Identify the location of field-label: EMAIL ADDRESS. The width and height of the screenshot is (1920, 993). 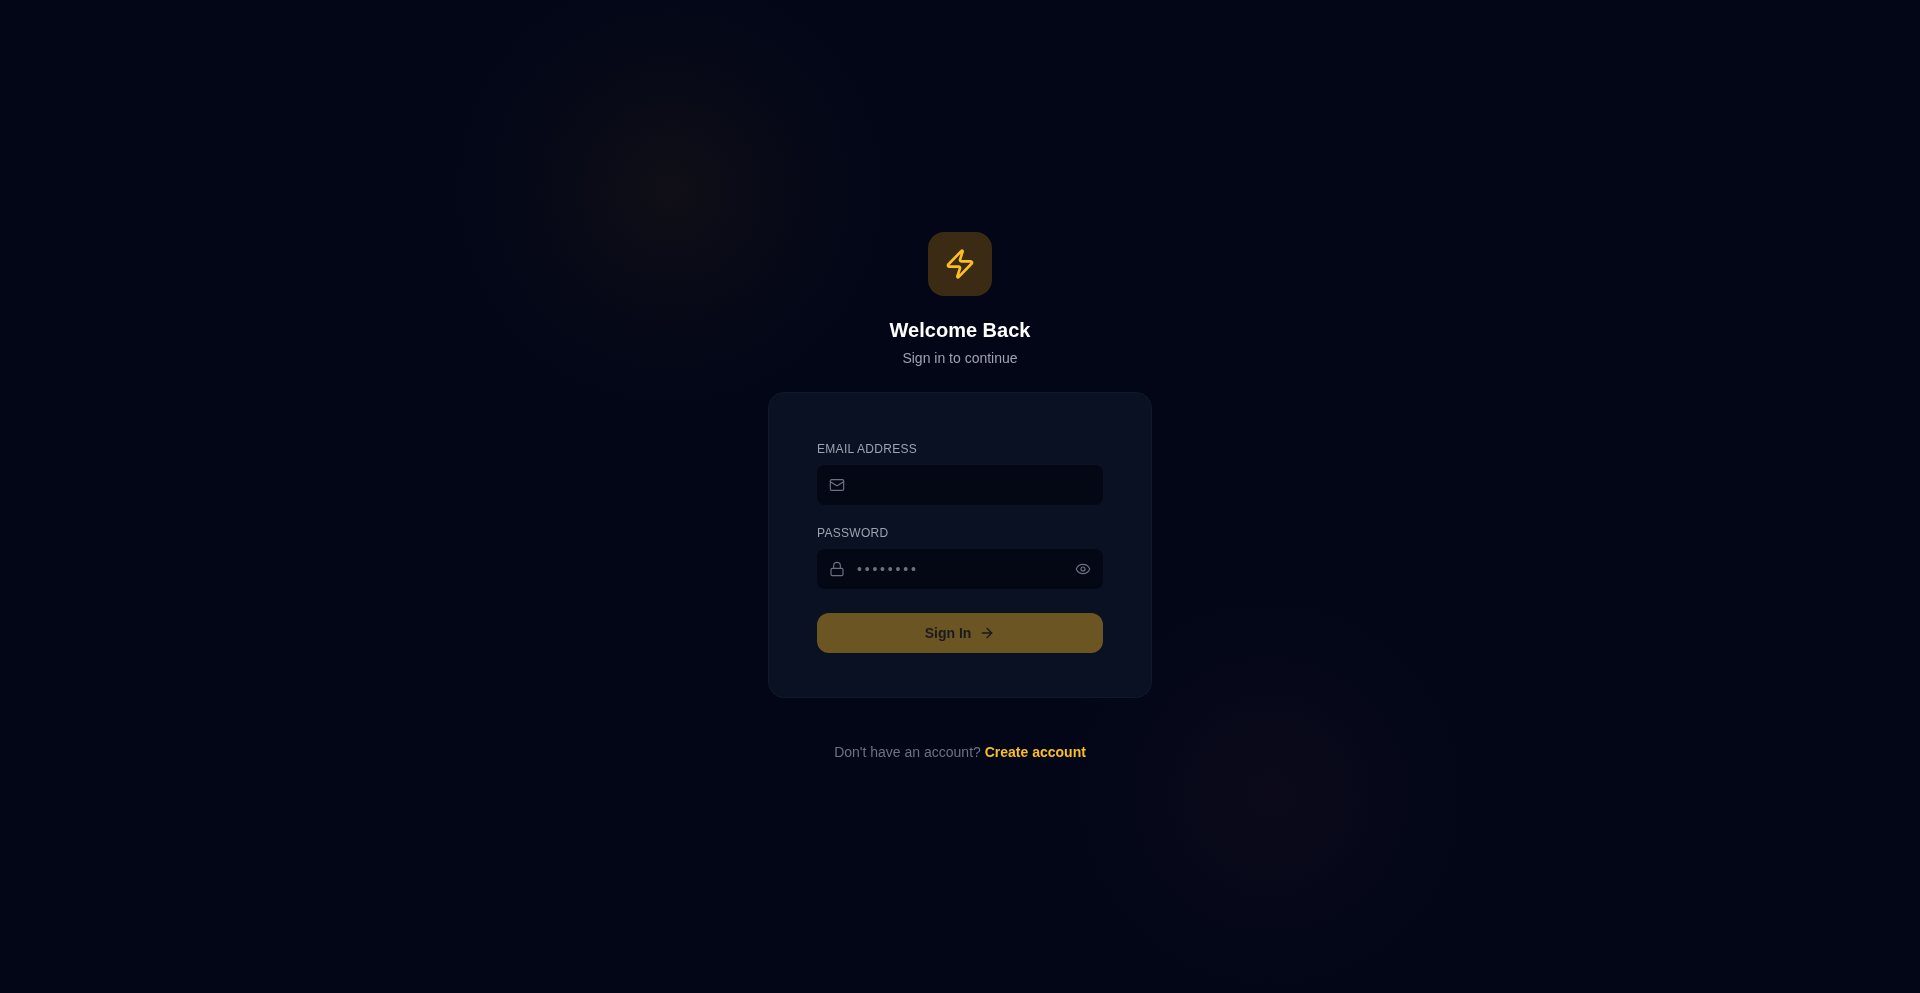
(868, 448).